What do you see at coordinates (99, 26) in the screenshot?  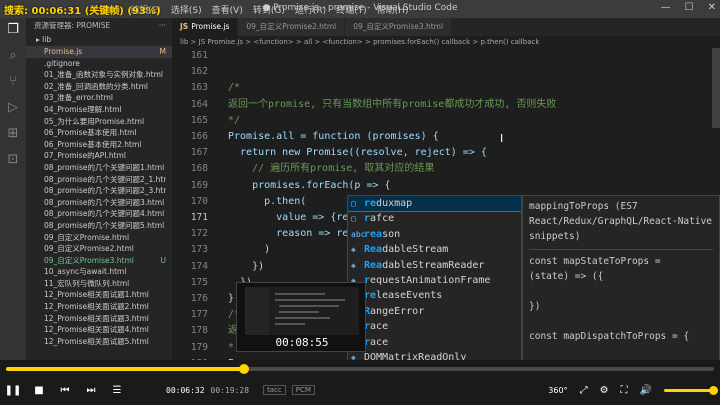 I see `explorer-header: 资源管理器: PROMISE ···` at bounding box center [99, 26].